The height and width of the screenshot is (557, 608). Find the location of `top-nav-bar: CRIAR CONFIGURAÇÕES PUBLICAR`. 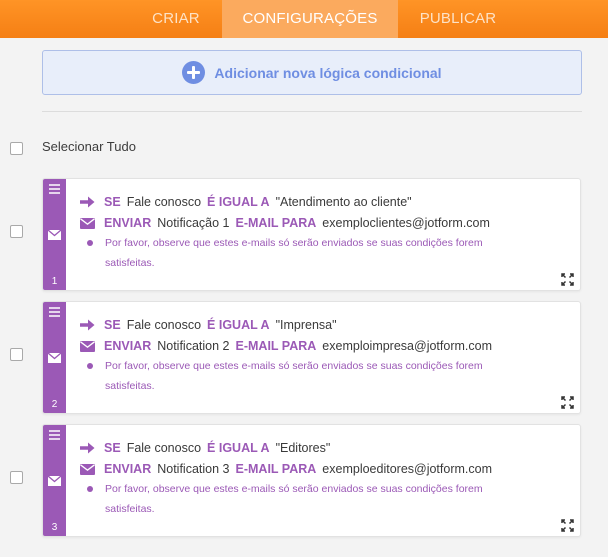

top-nav-bar: CRIAR CONFIGURAÇÕES PUBLICAR is located at coordinates (304, 19).